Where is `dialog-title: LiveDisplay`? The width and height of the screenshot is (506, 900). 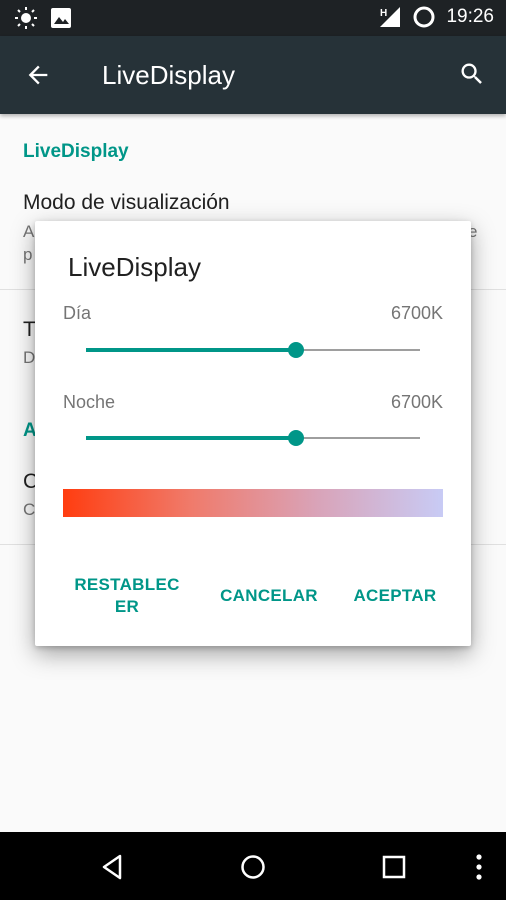 dialog-title: LiveDisplay is located at coordinates (134, 267).